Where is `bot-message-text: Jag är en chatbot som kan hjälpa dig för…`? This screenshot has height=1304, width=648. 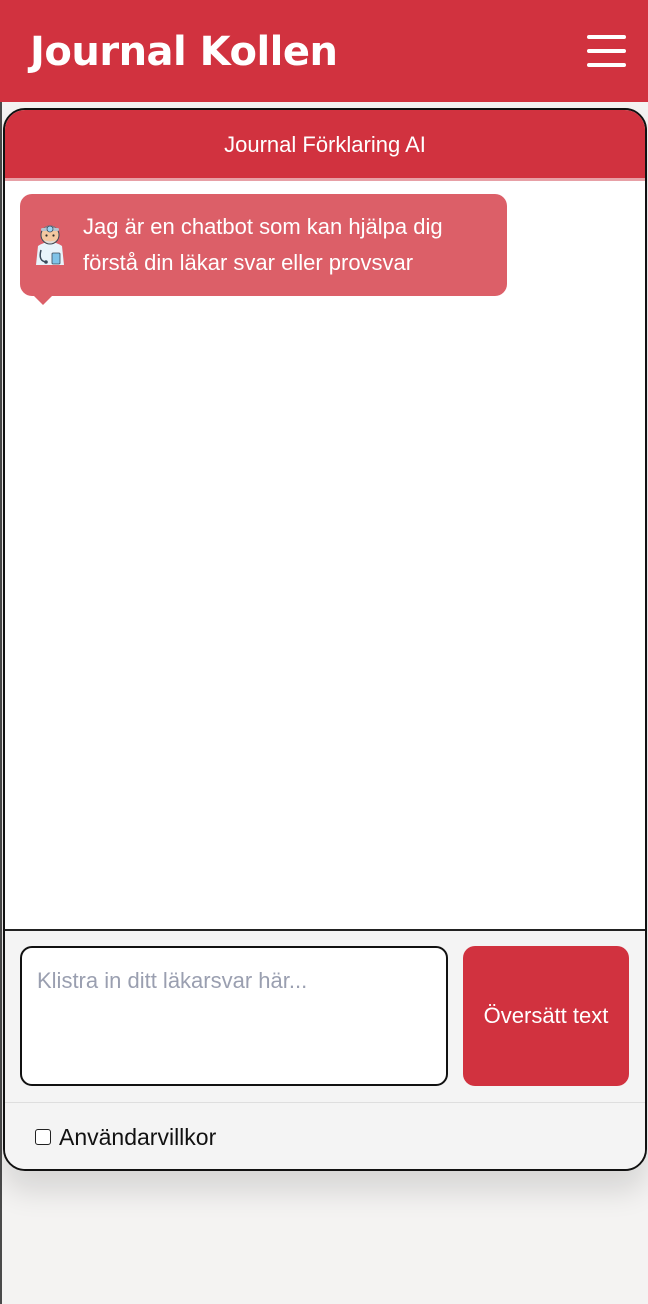
bot-message-text: Jag är en chatbot som kan hjälpa dig för… is located at coordinates (263, 244).